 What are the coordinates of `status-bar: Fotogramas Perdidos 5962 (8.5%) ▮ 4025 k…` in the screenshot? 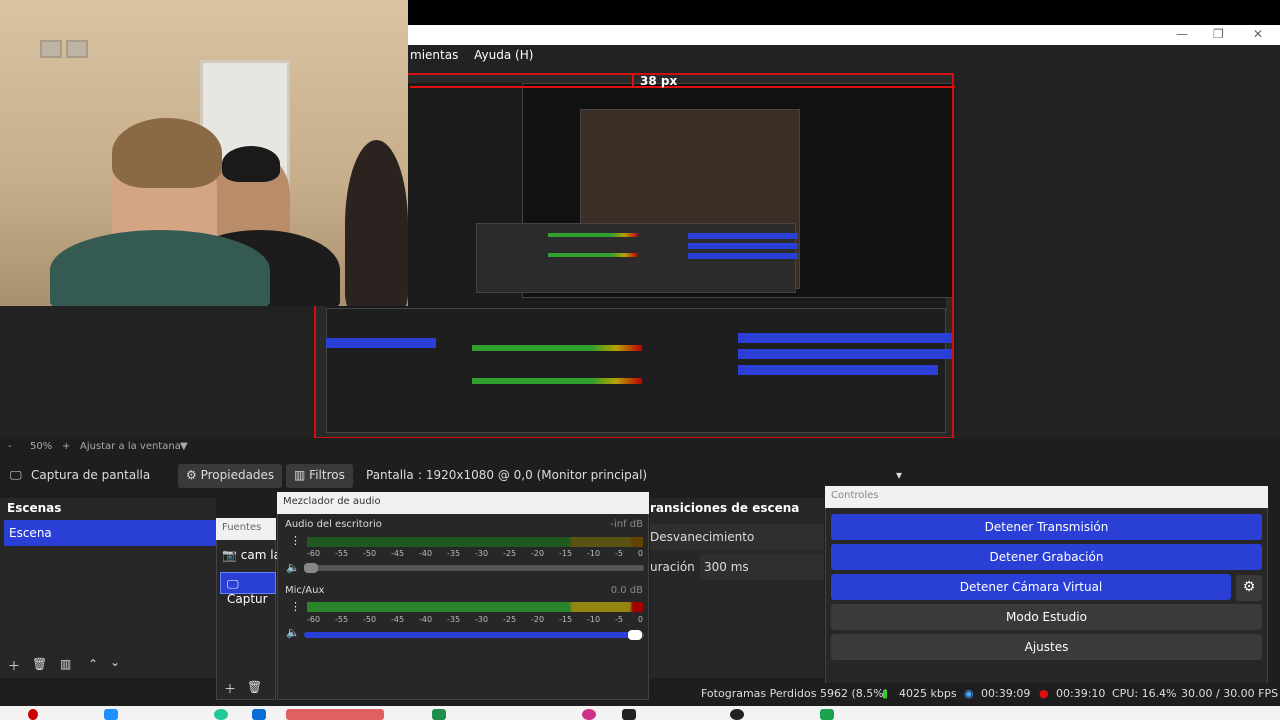 It's located at (965, 694).